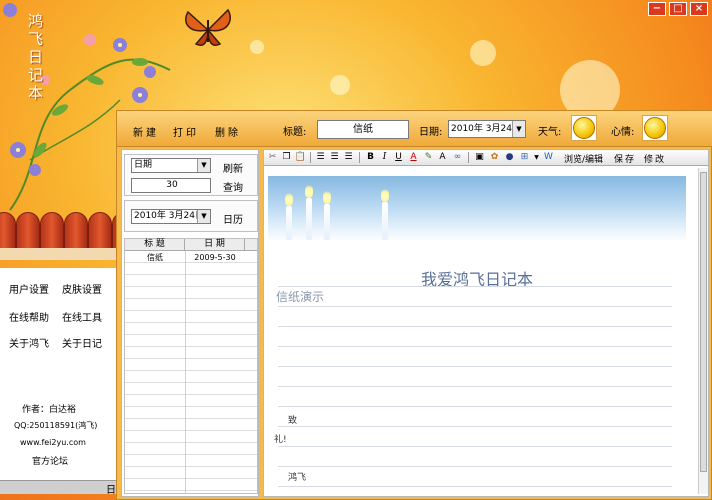  I want to click on weather-picker, so click(584, 128).